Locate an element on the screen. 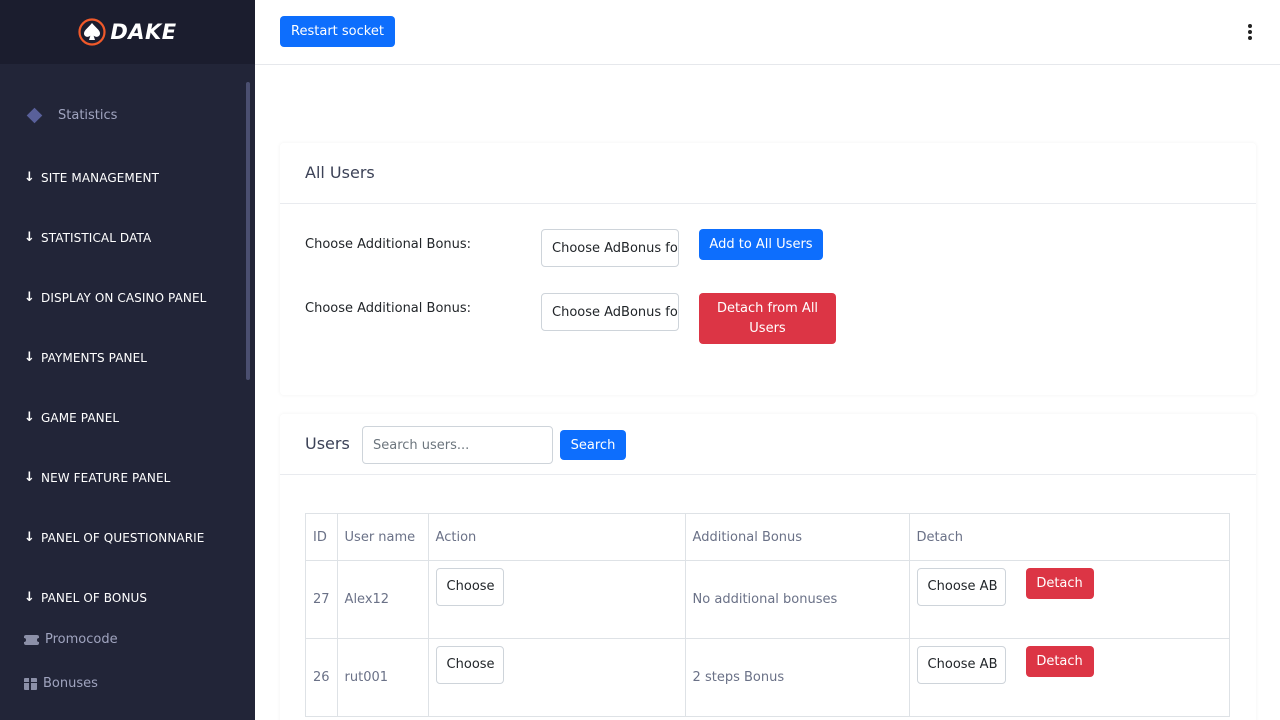  sidebar-section-label: SITE MANAGEMENT is located at coordinates (100, 177).